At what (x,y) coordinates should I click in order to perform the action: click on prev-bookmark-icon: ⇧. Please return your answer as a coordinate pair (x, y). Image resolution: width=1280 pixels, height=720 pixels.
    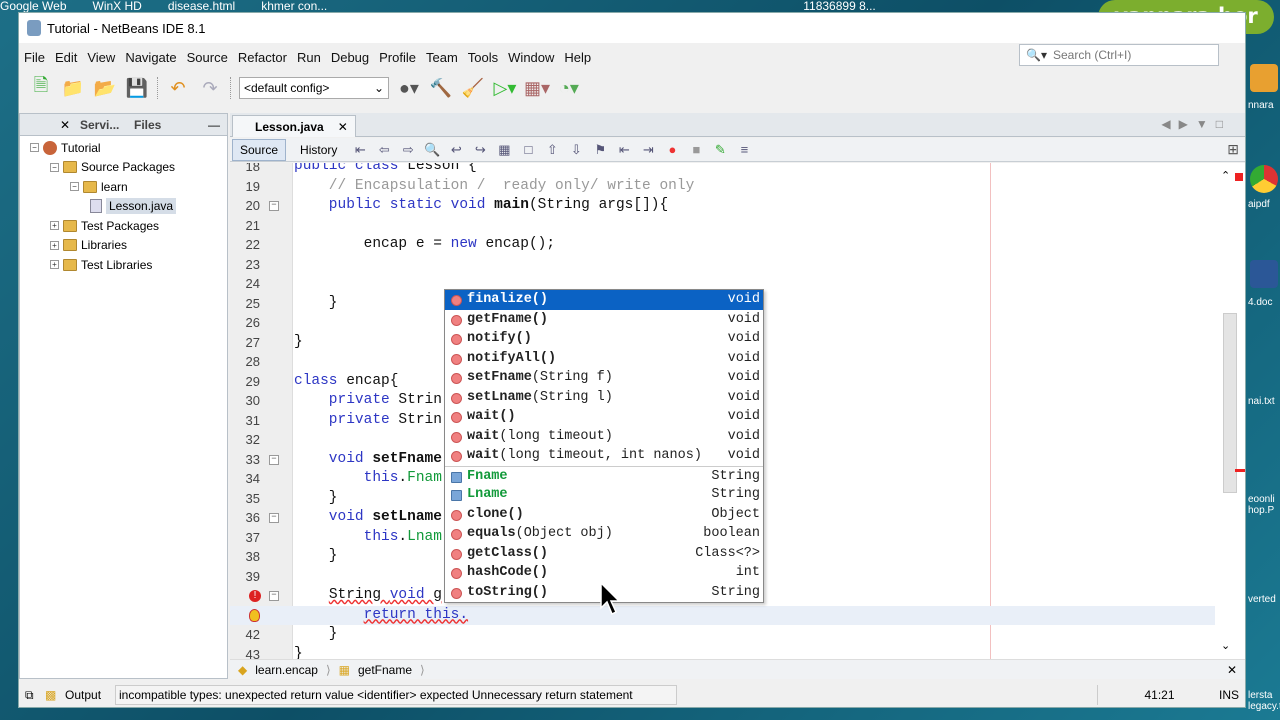
    Looking at the image, I should click on (552, 150).